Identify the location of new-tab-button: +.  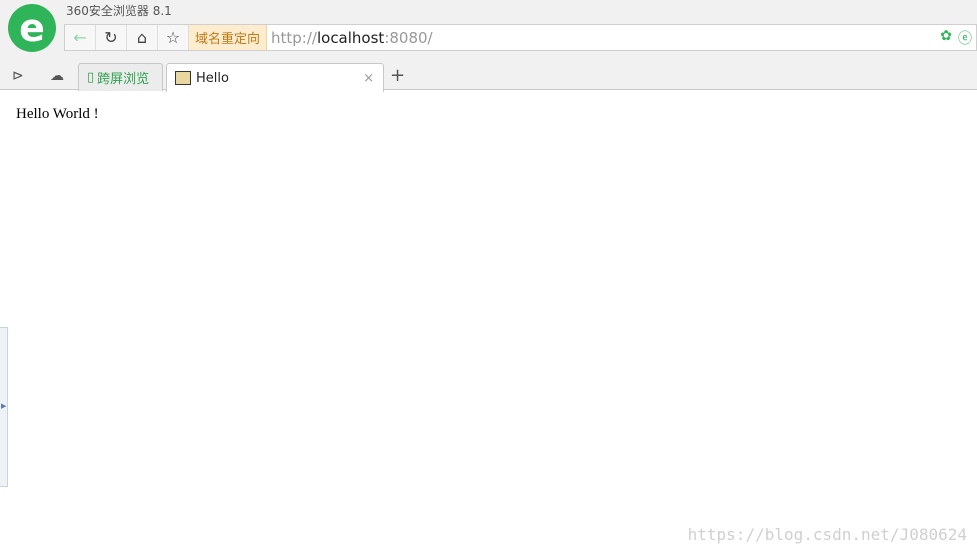
(397, 75).